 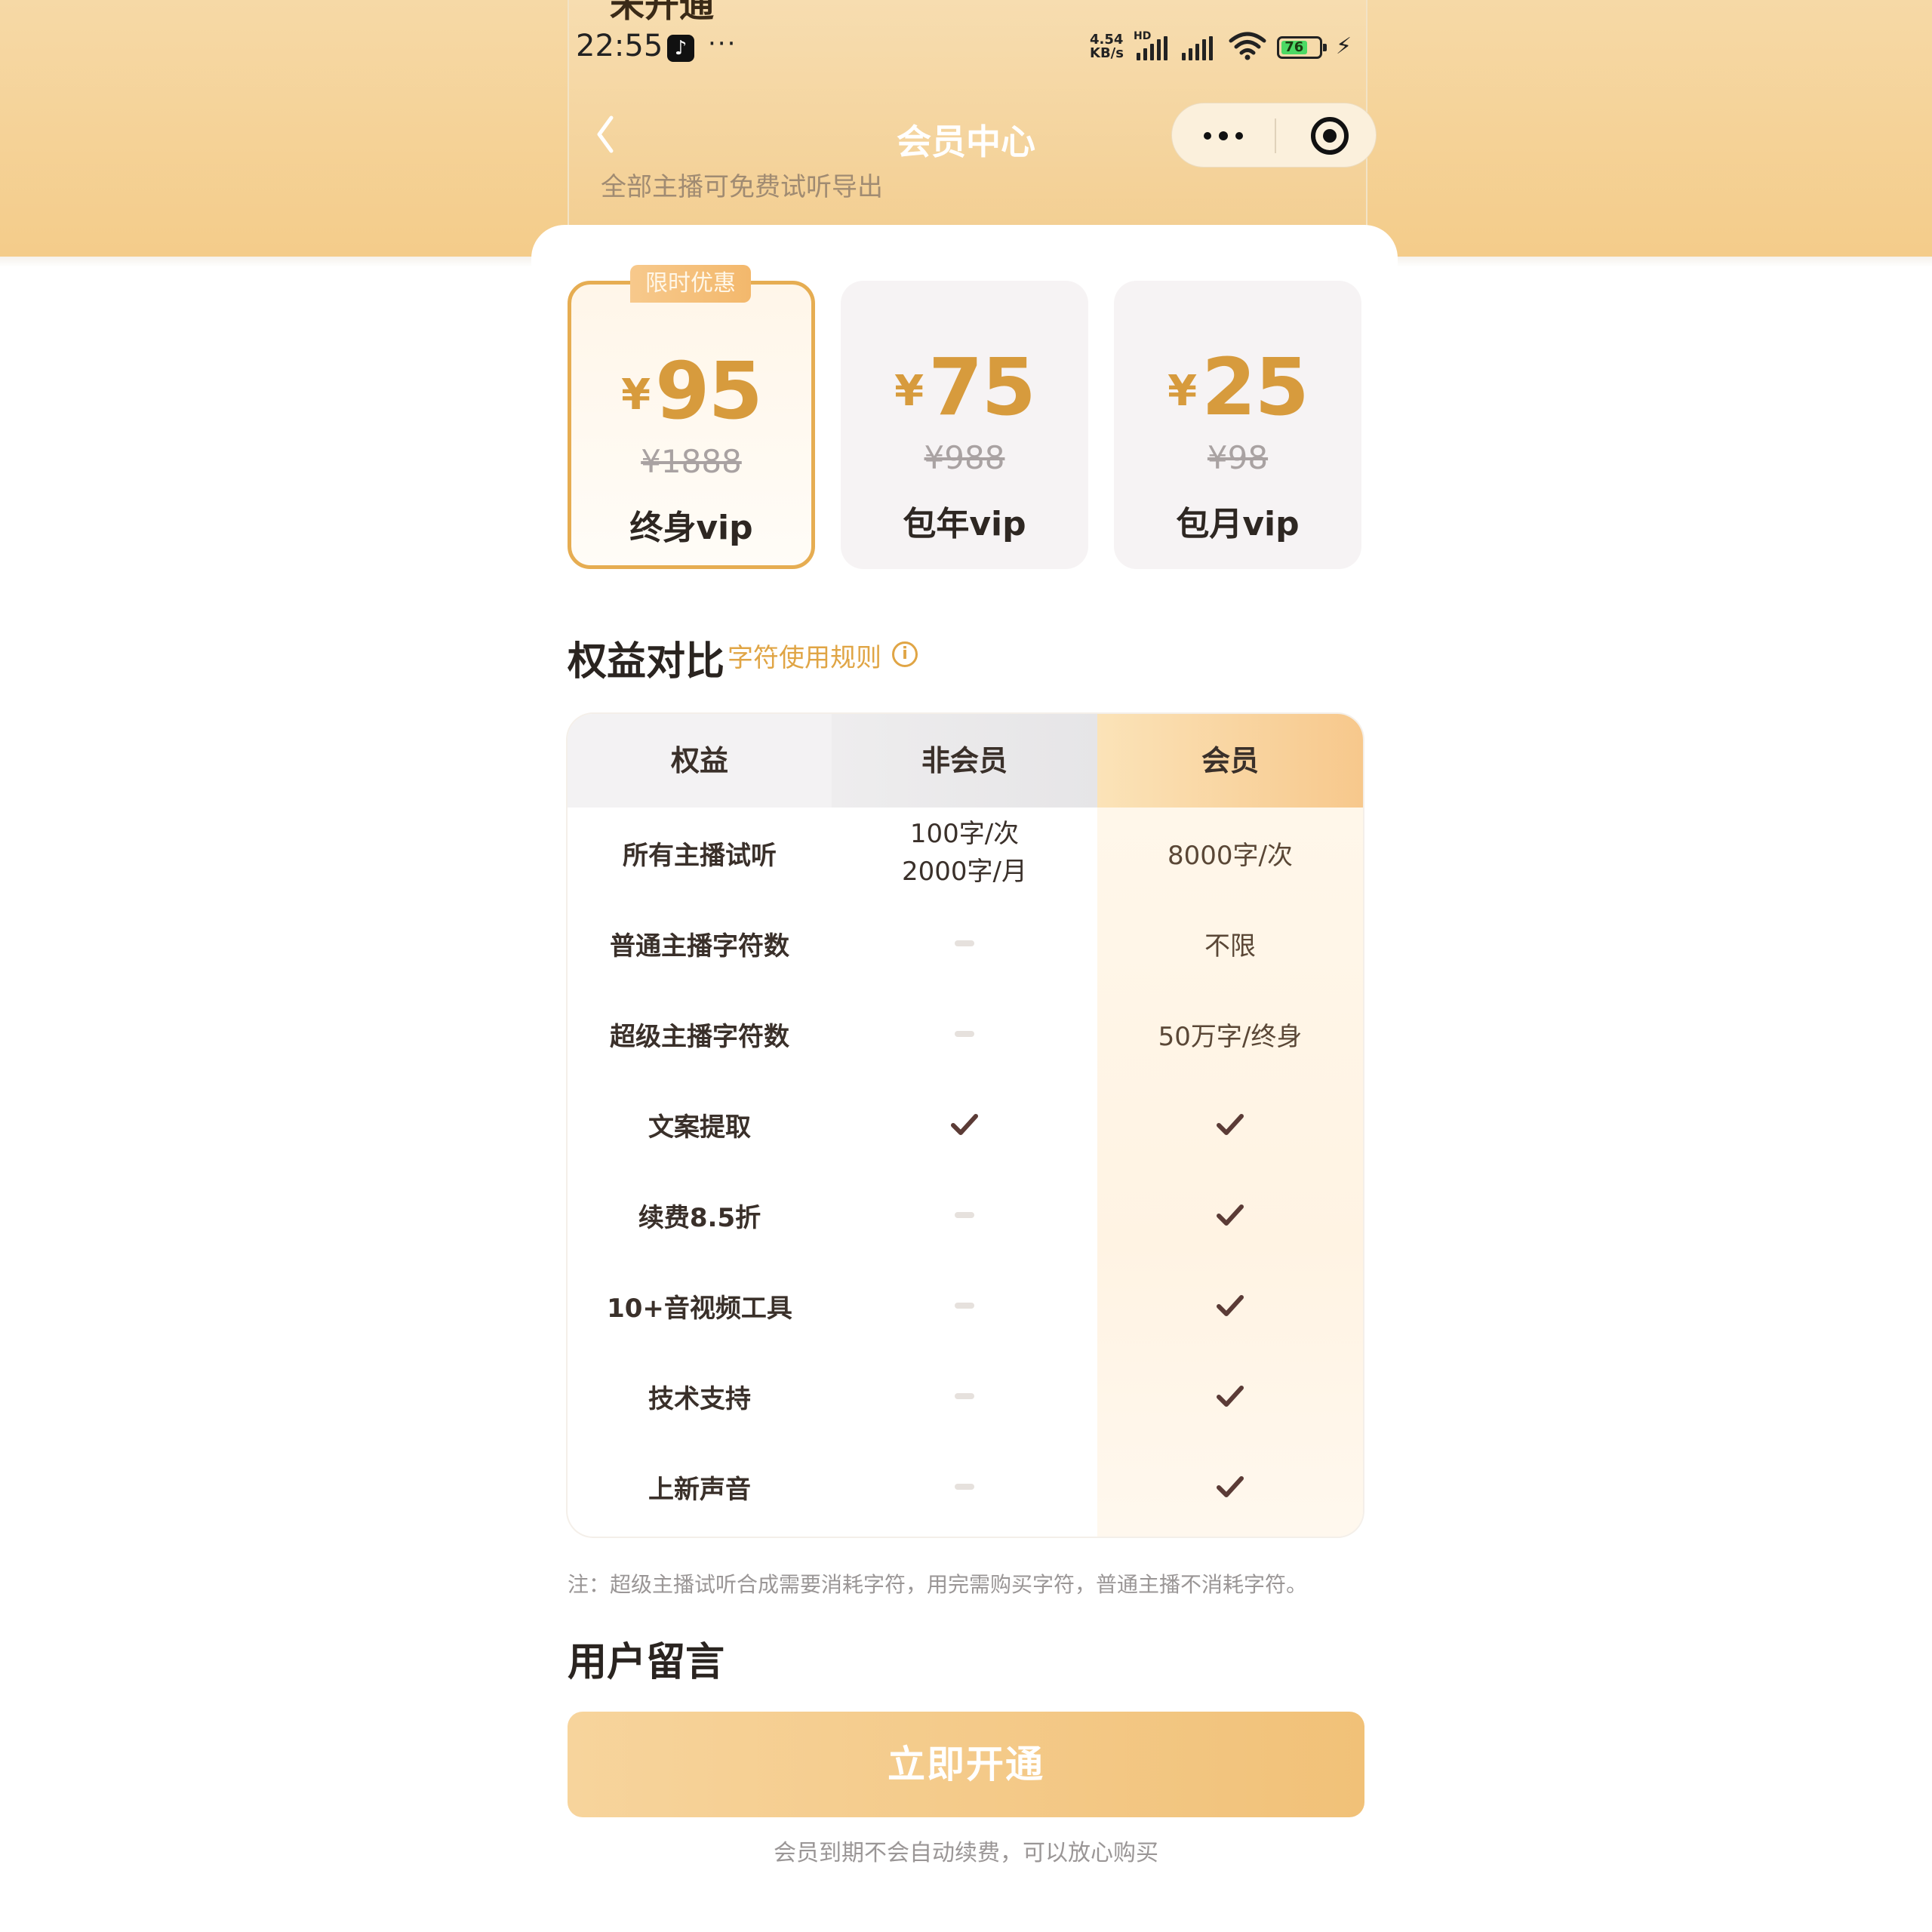 What do you see at coordinates (966, 1764) in the screenshot?
I see `subscribe-now-button: 立即开通` at bounding box center [966, 1764].